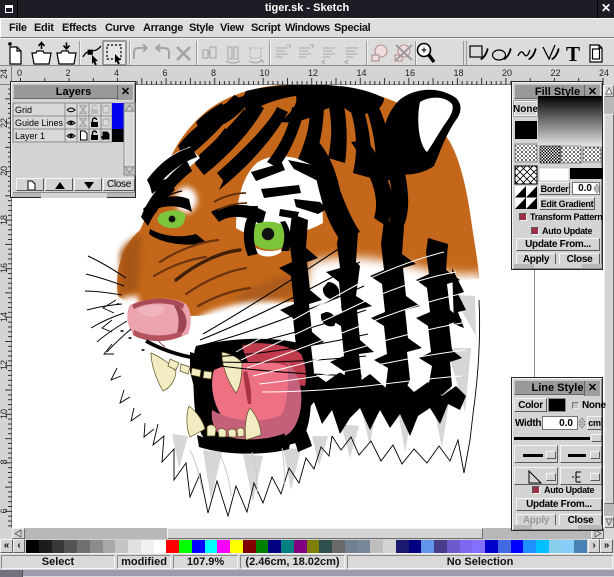 The height and width of the screenshot is (577, 614). I want to click on svg-text: Grid, so click(23, 110).